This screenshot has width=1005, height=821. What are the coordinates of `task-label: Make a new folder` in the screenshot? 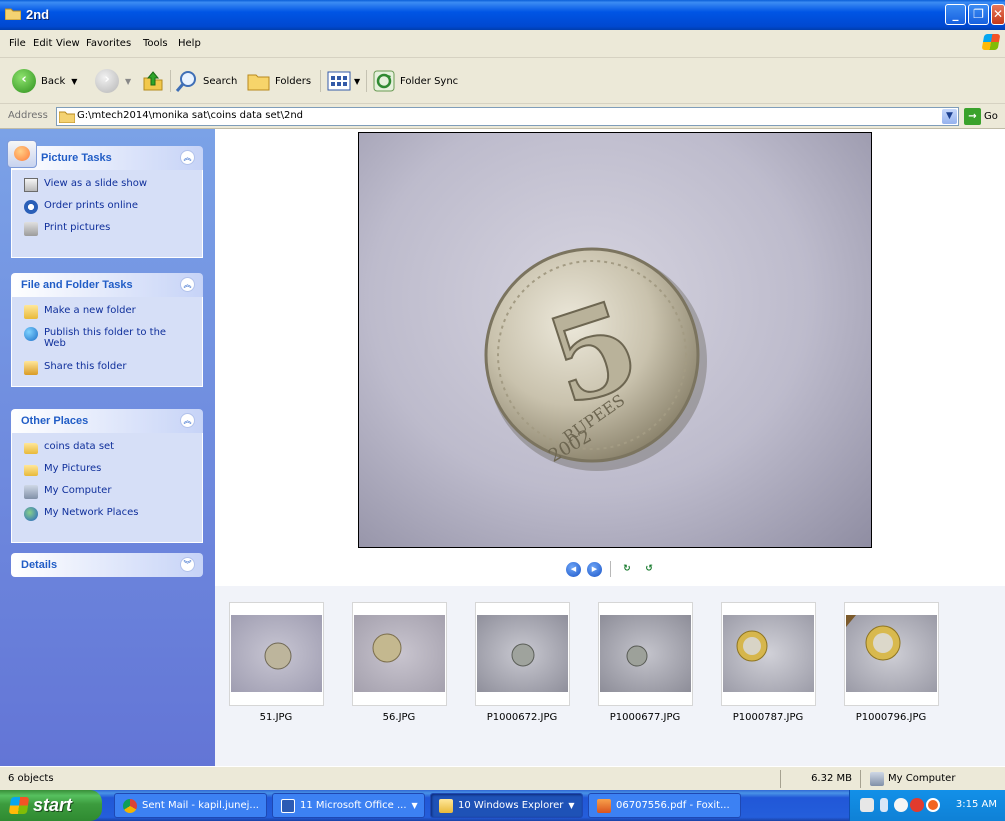 It's located at (90, 310).